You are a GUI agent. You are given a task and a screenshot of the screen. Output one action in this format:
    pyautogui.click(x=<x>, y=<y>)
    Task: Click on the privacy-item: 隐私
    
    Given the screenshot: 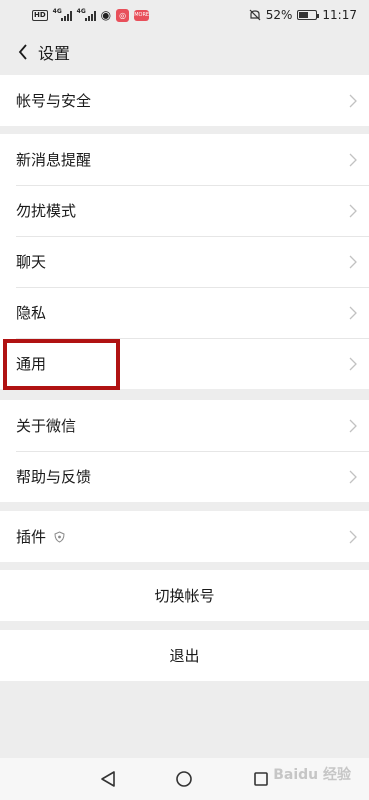 What is the action you would take?
    pyautogui.click(x=184, y=312)
    